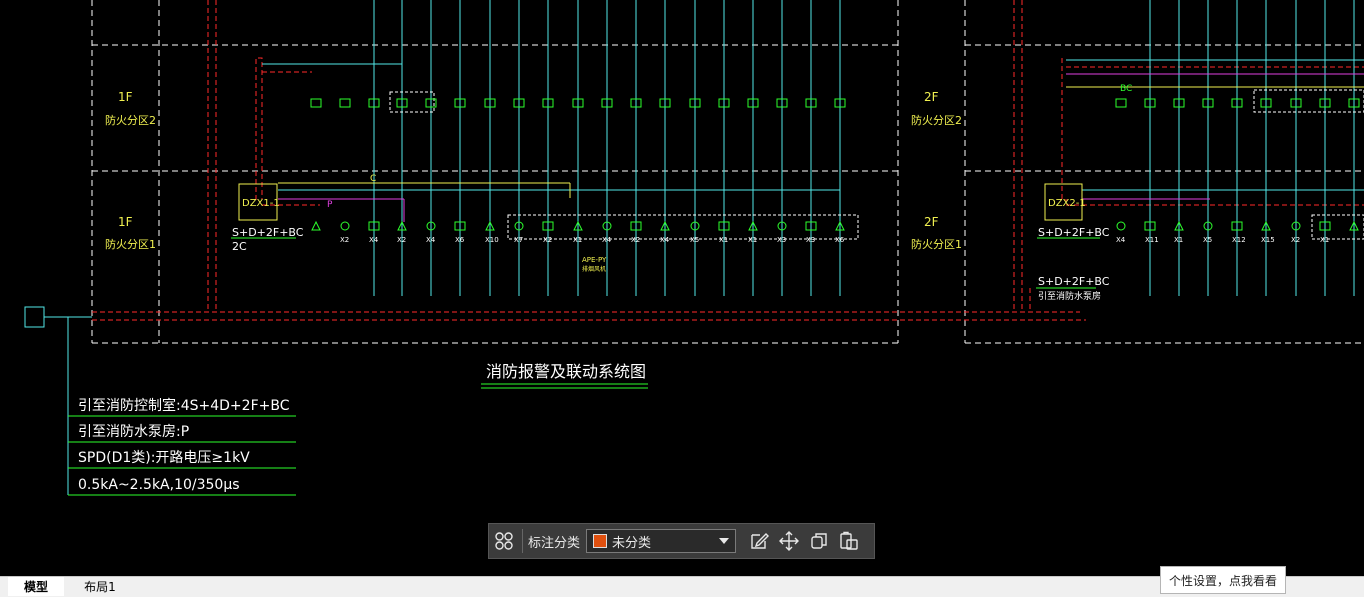 The image size is (1364, 597). What do you see at coordinates (1152, 240) in the screenshot?
I see `device-label: X11` at bounding box center [1152, 240].